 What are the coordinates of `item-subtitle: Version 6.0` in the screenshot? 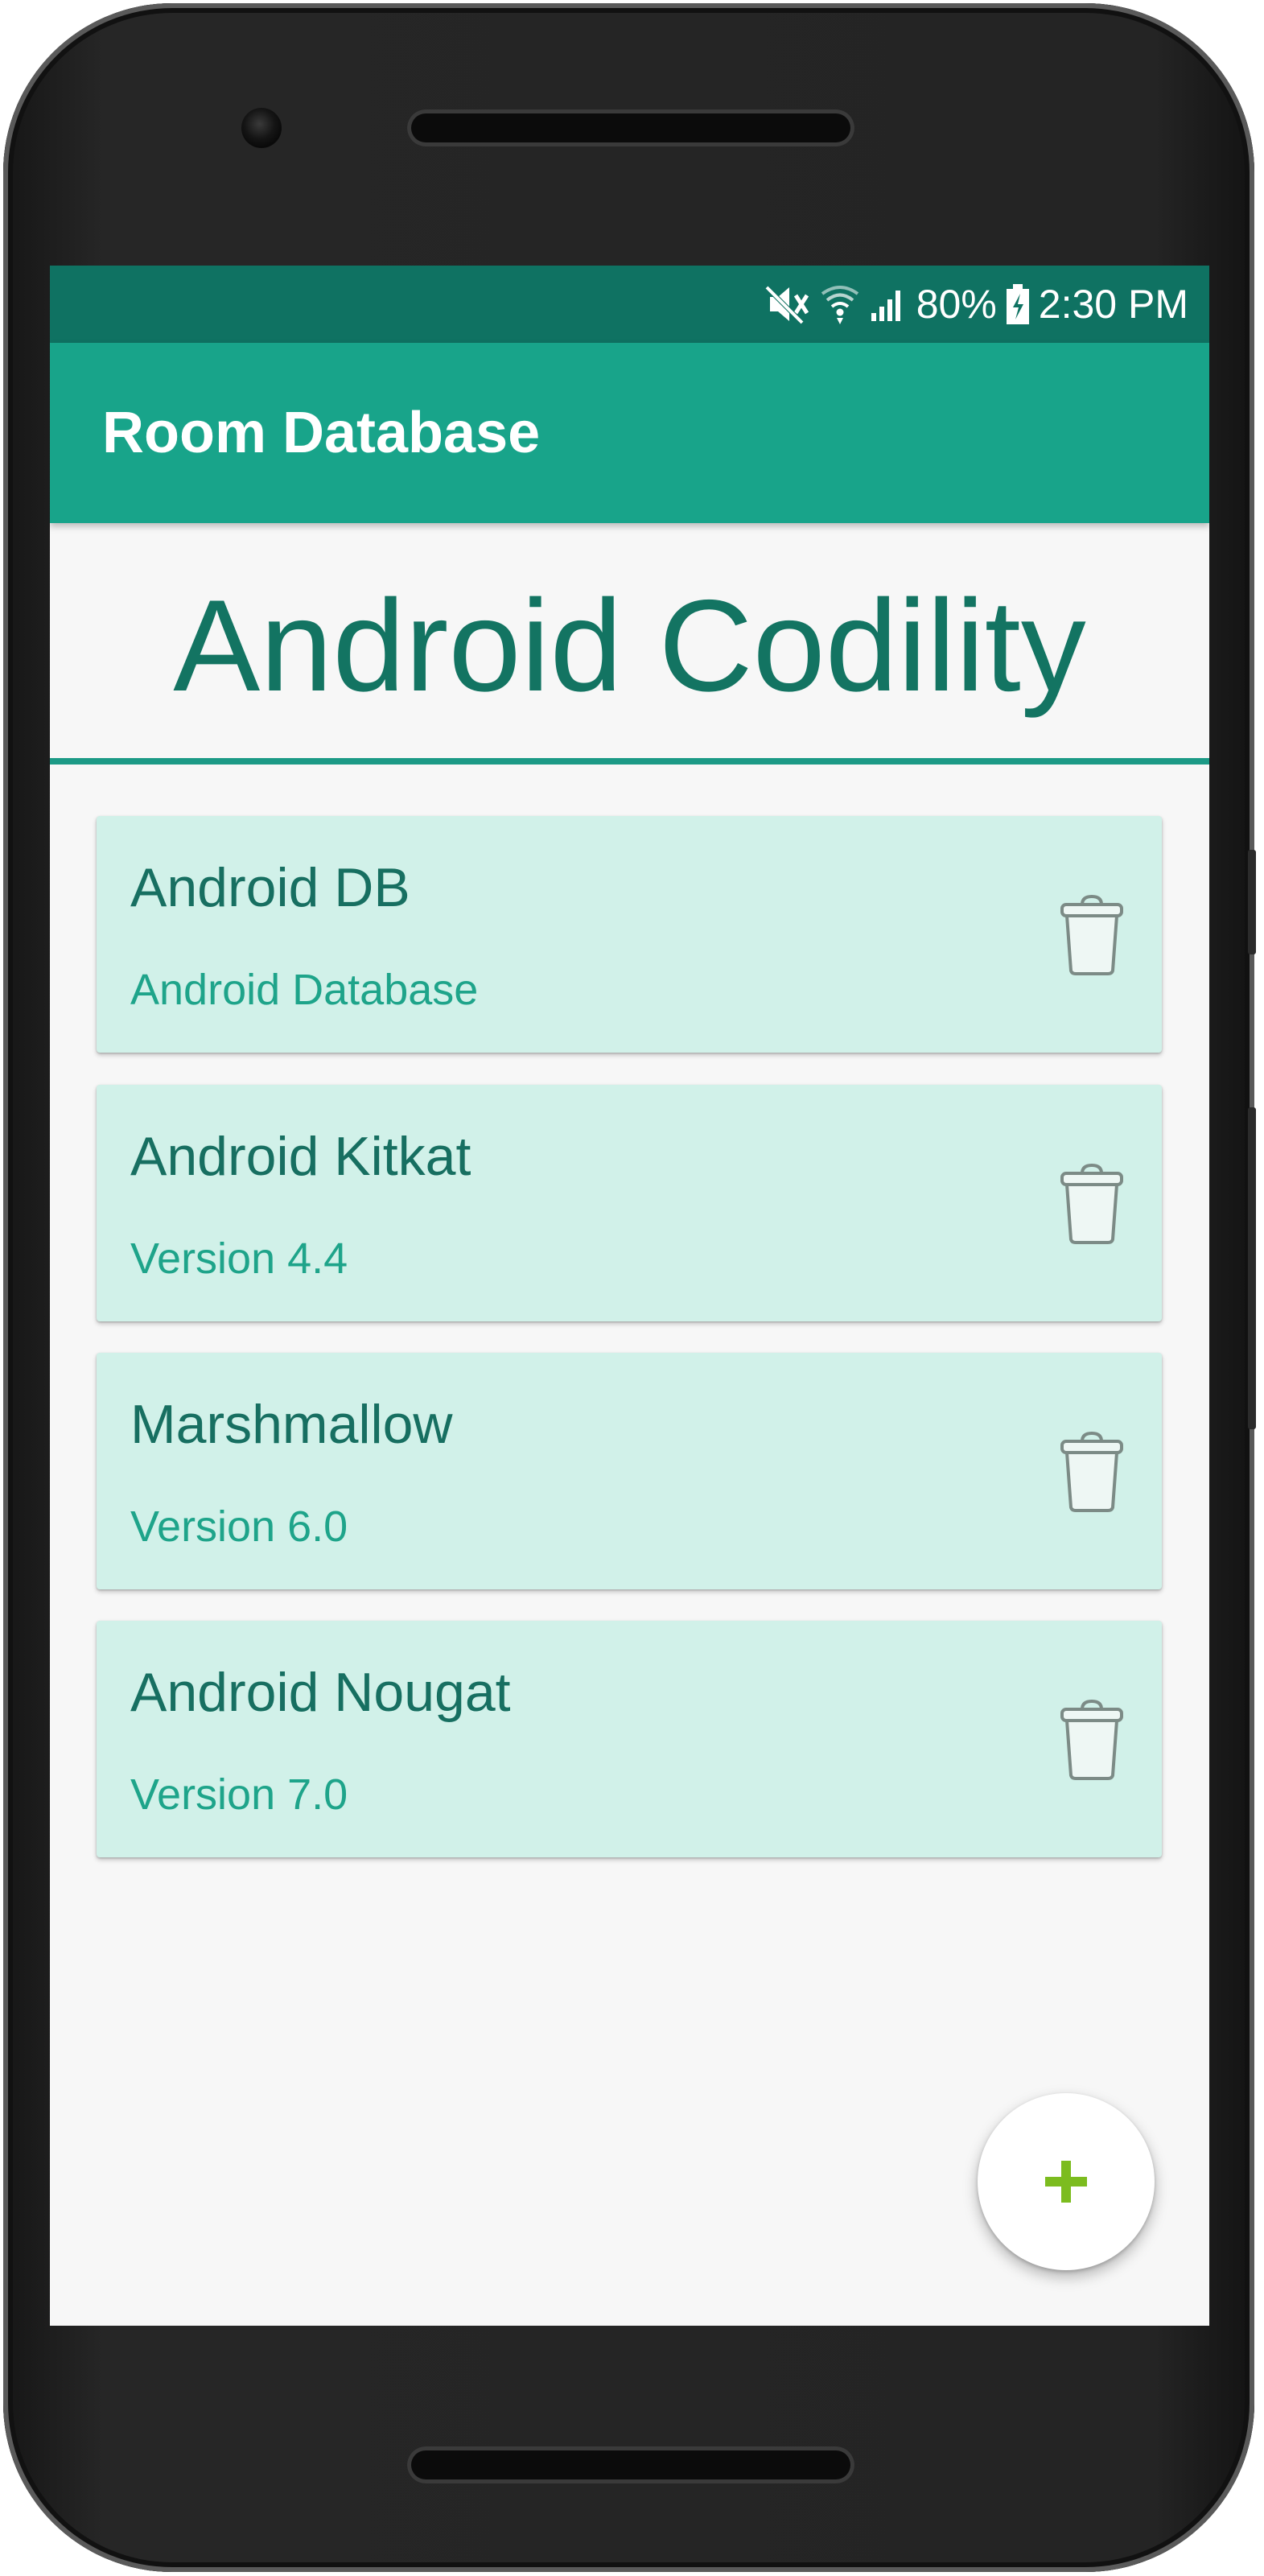 It's located at (239, 1526).